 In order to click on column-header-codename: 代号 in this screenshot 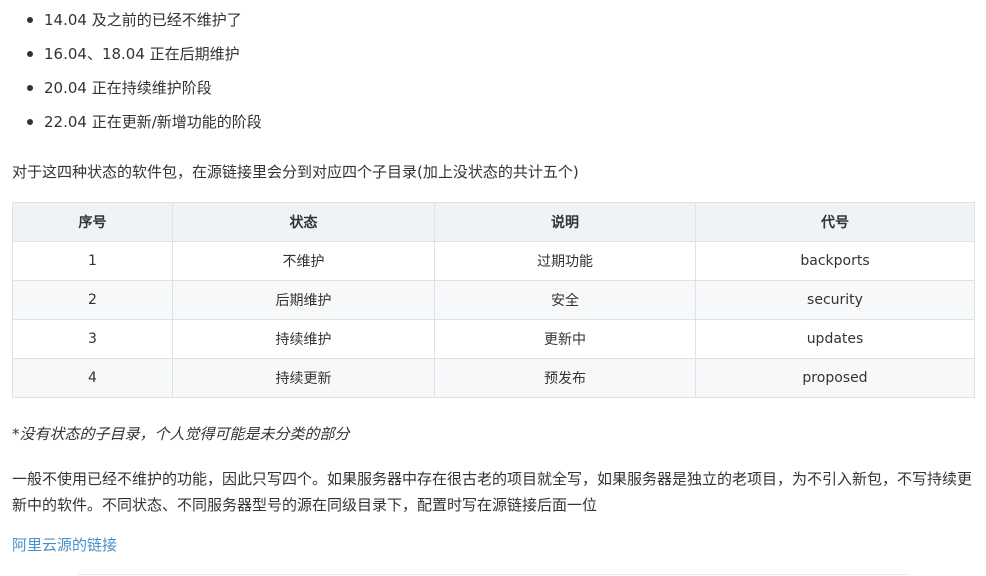, I will do `click(835, 222)`.